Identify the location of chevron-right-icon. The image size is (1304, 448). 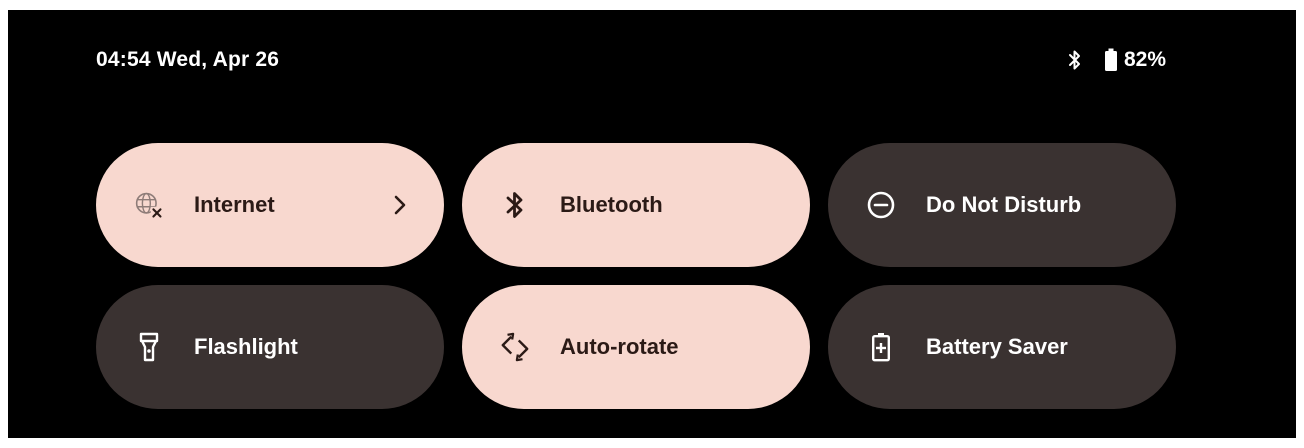
(400, 205).